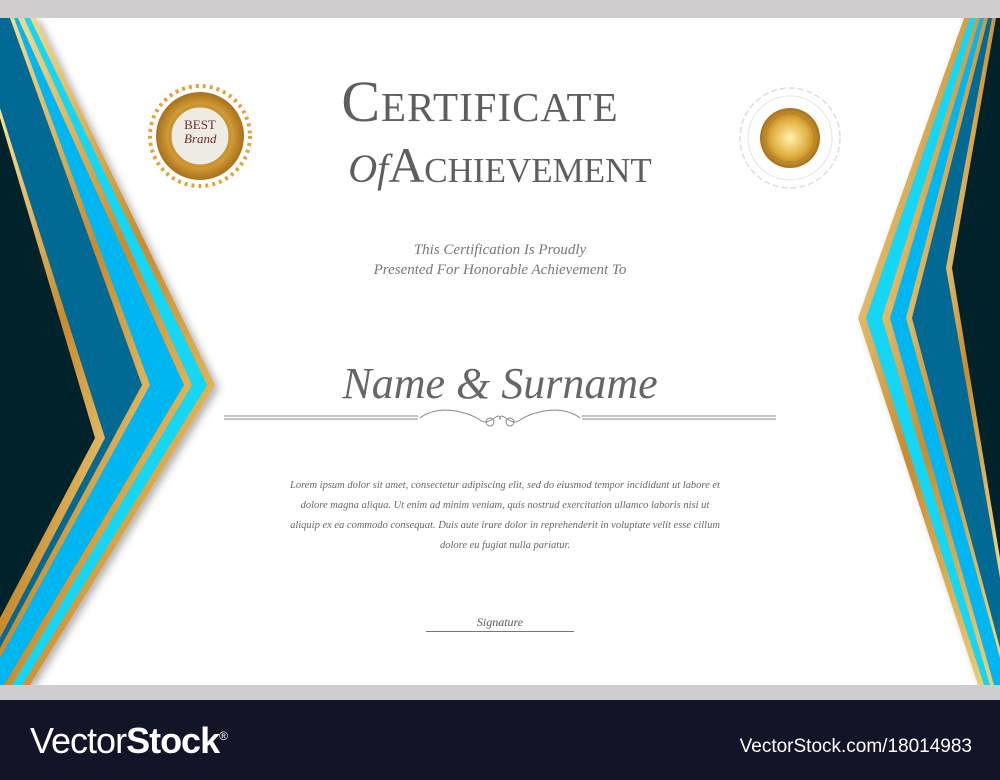 The height and width of the screenshot is (780, 1000). I want to click on image-reference: VectorStock.com/18014983, so click(855, 746).